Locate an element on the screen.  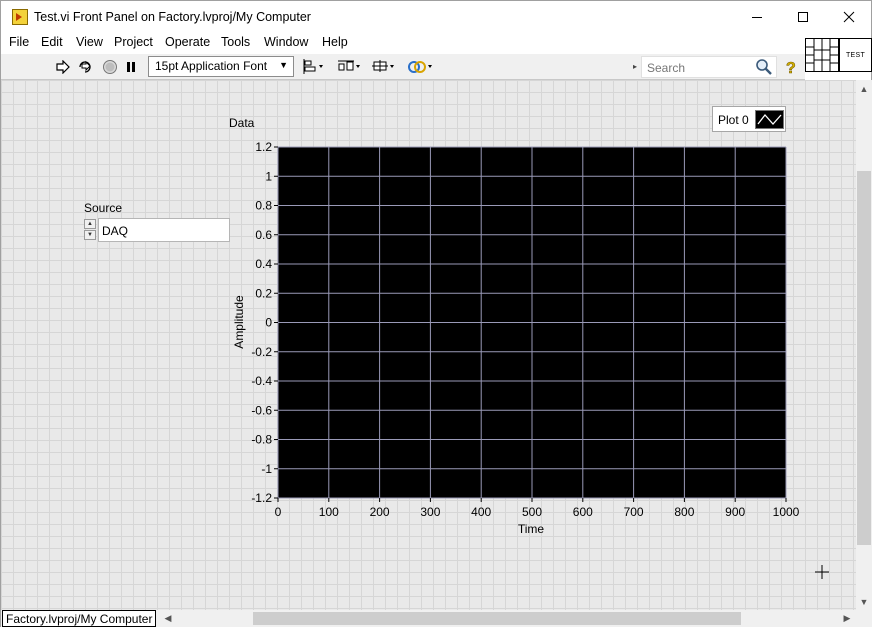
font-select: 15pt Application Font ▼ is located at coordinates (221, 66).